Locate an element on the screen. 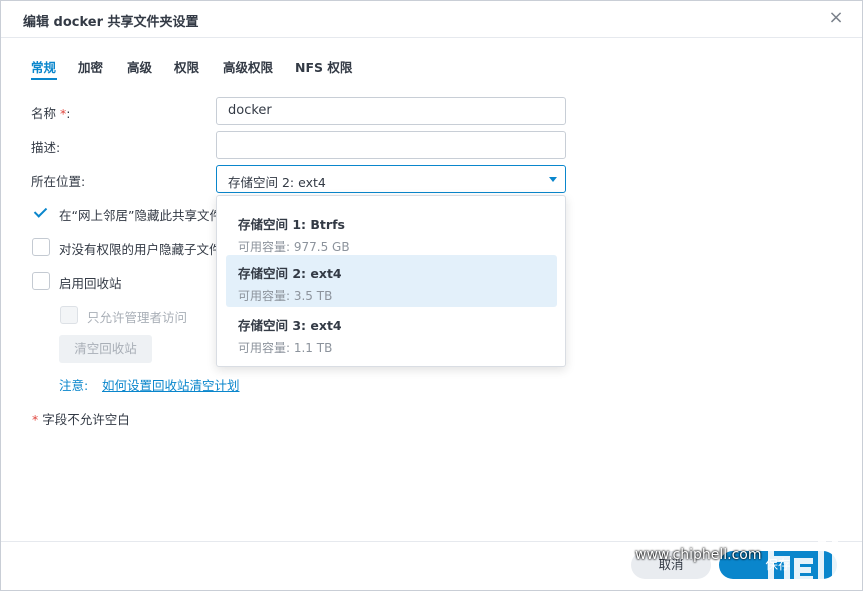  chevron-down-icon is located at coordinates (553, 179).